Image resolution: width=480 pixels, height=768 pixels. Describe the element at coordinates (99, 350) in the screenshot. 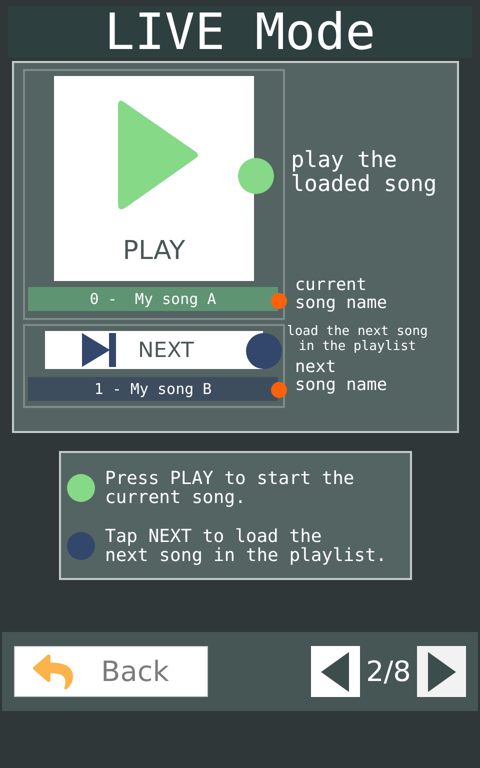

I see `skip-next-icon` at that location.